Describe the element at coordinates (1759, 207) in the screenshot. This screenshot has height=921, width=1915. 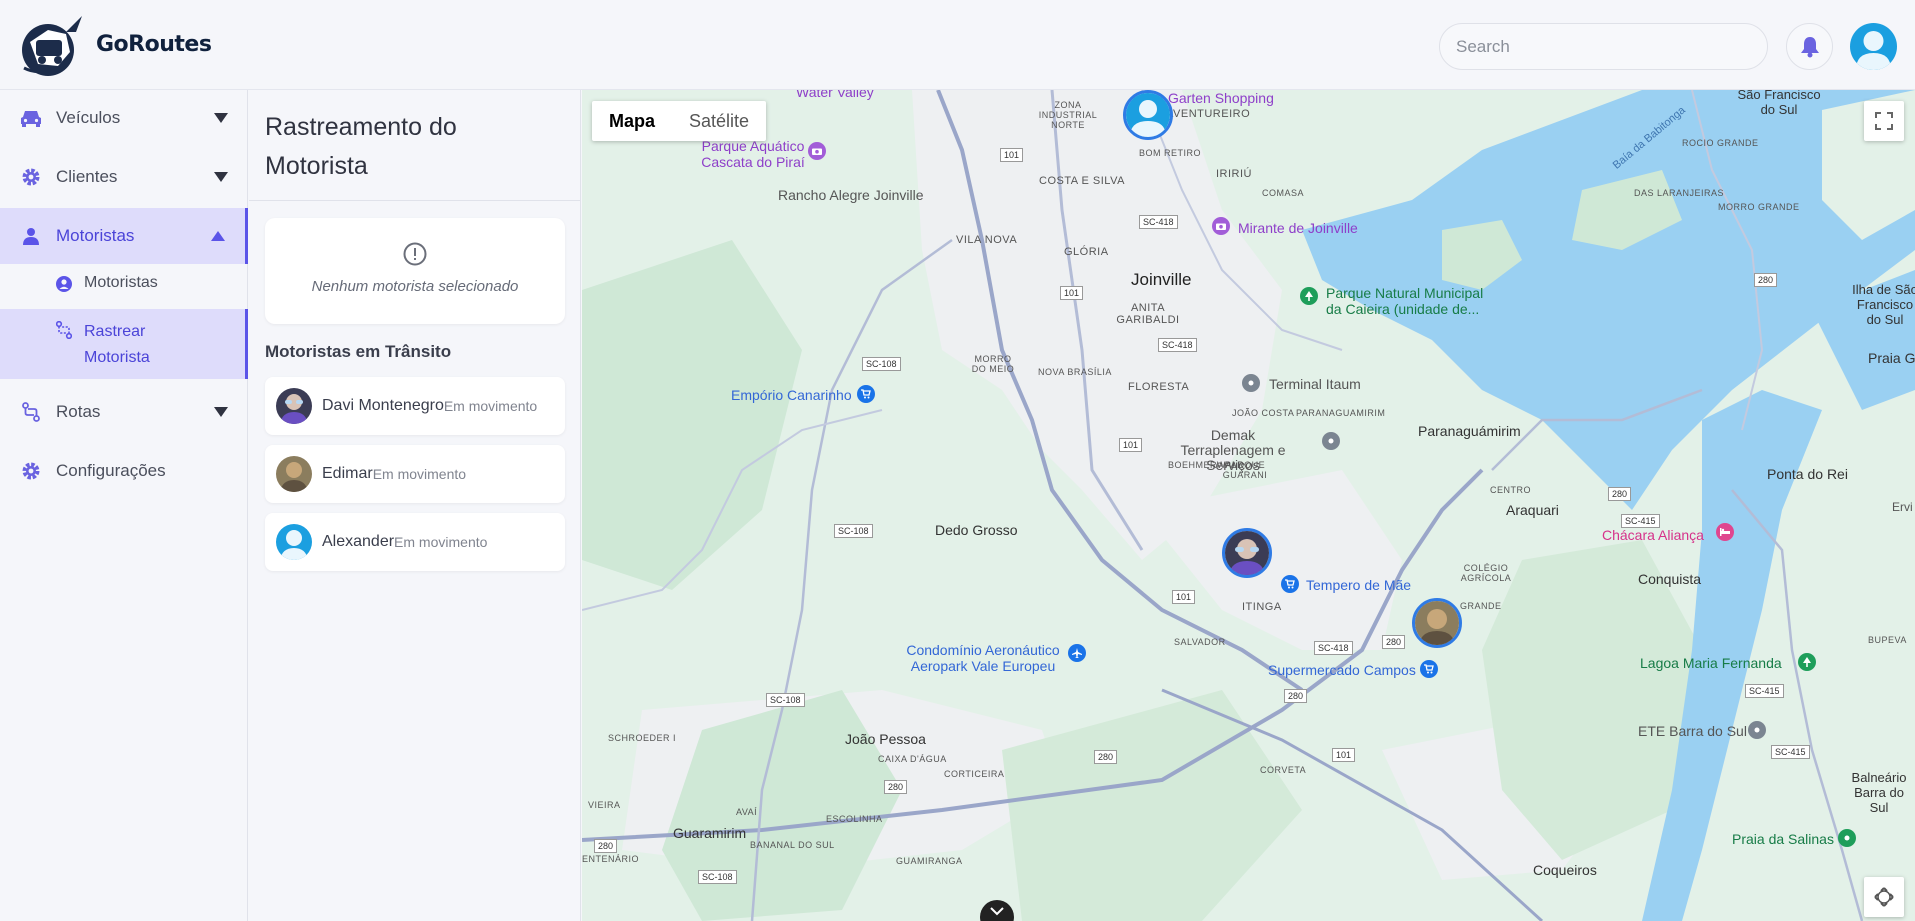
I see `map-label-morro-grande: MORRO GRANDE` at that location.